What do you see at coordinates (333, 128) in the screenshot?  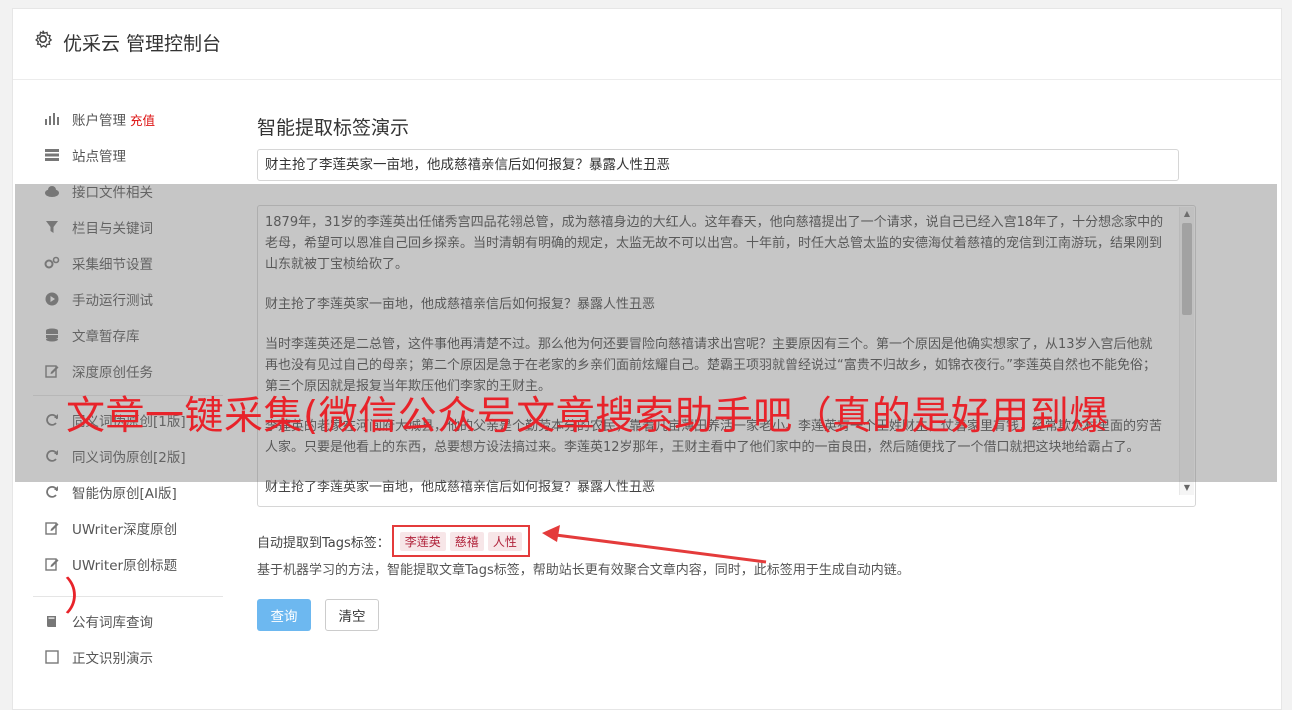 I see `section-heading: 智能提取标签演示` at bounding box center [333, 128].